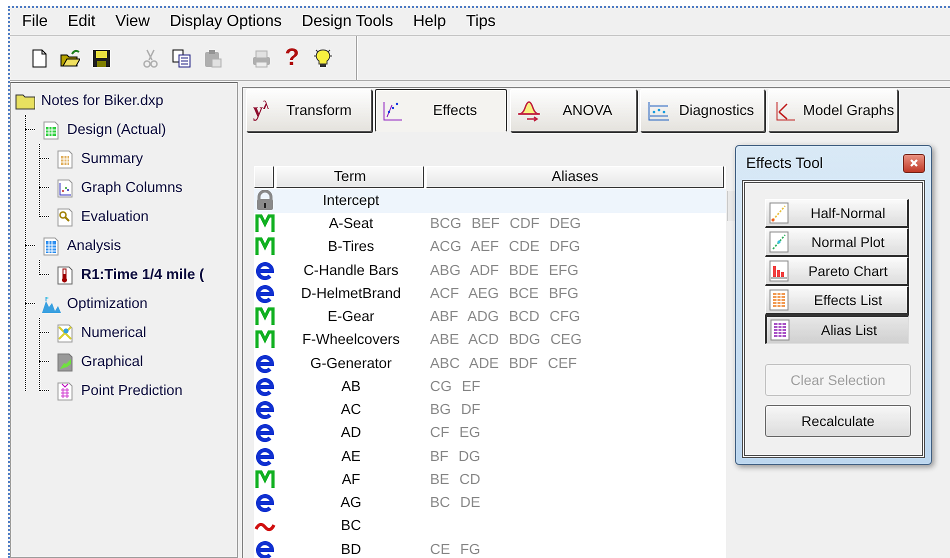  I want to click on menu-item: Edit, so click(82, 21).